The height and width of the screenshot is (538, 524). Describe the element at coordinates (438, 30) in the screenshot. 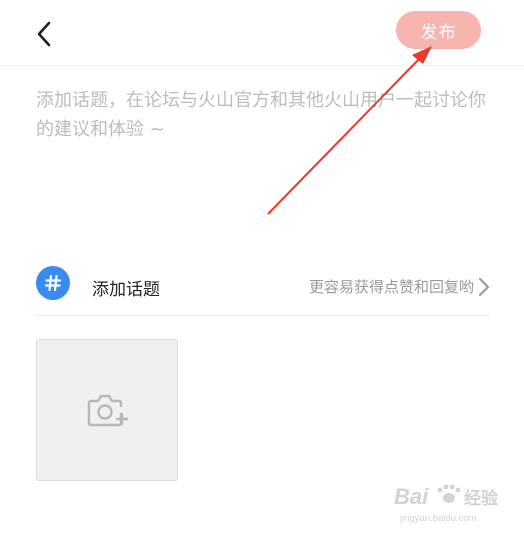

I see `publish-button: 发布` at that location.